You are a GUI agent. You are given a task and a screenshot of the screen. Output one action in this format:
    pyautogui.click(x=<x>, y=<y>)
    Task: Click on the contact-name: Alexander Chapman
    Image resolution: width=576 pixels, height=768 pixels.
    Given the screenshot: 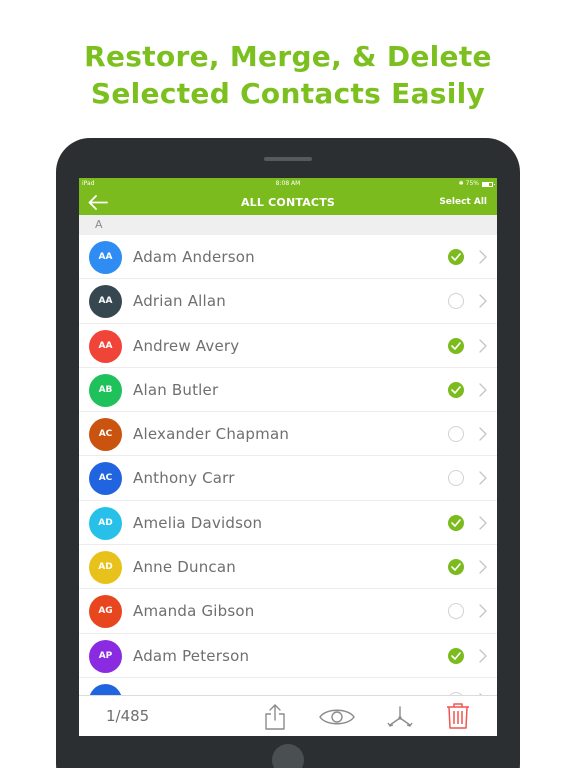 What is the action you would take?
    pyautogui.click(x=211, y=434)
    